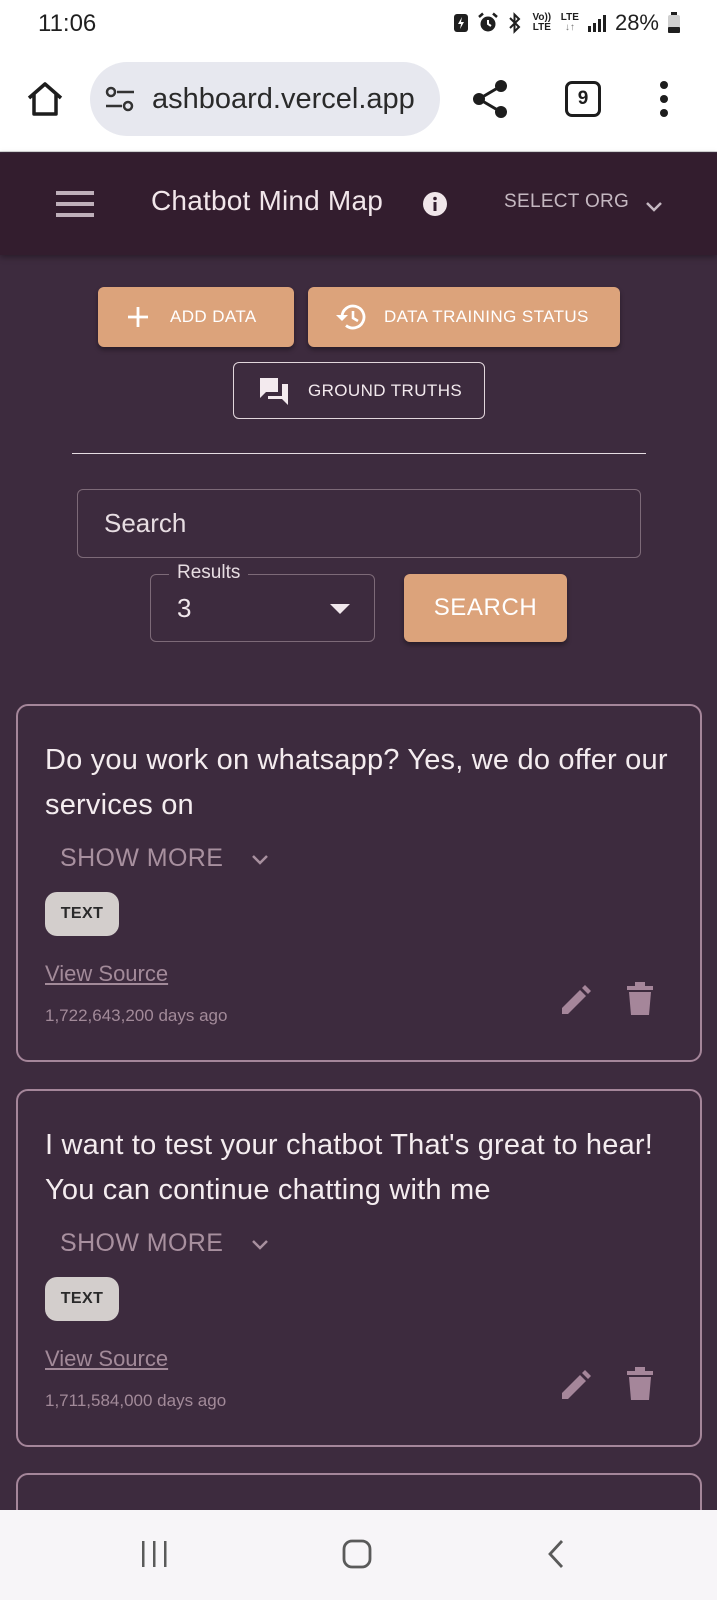 Image resolution: width=717 pixels, height=1600 pixels. I want to click on home-nav-icon, so click(357, 1554).